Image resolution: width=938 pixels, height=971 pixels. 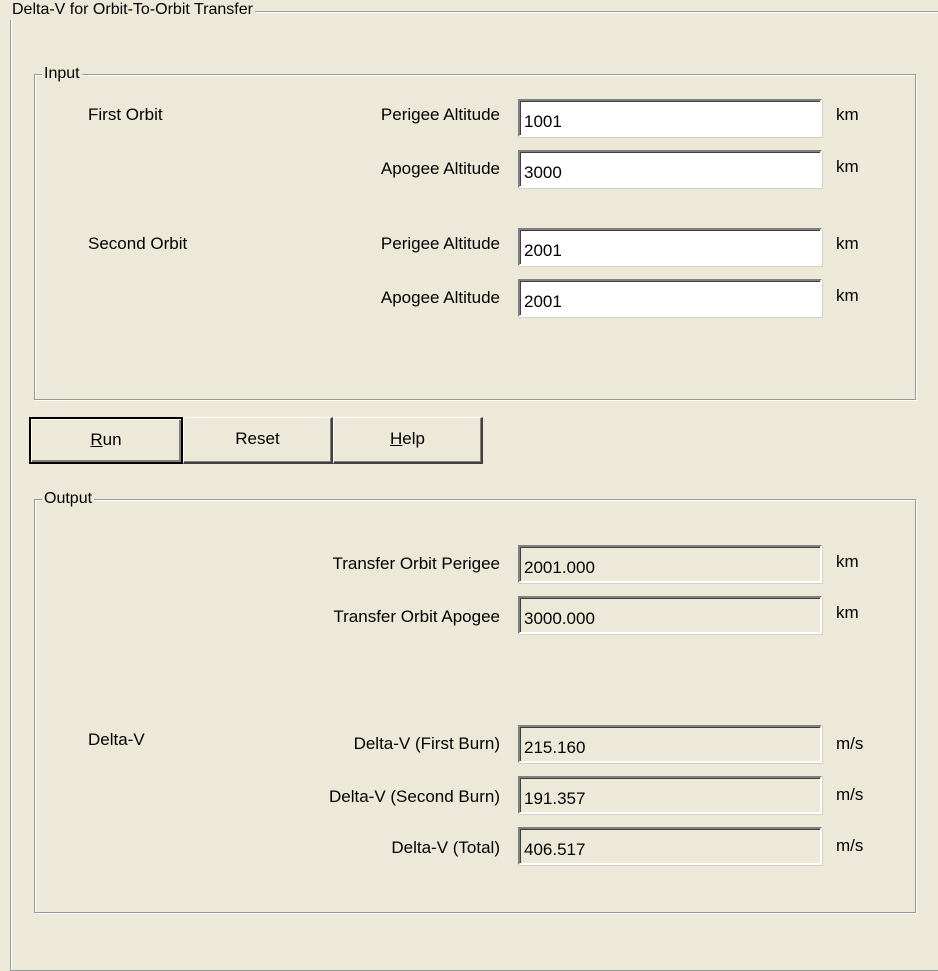 What do you see at coordinates (125, 114) in the screenshot?
I see `first-orbit-label: First Orbit` at bounding box center [125, 114].